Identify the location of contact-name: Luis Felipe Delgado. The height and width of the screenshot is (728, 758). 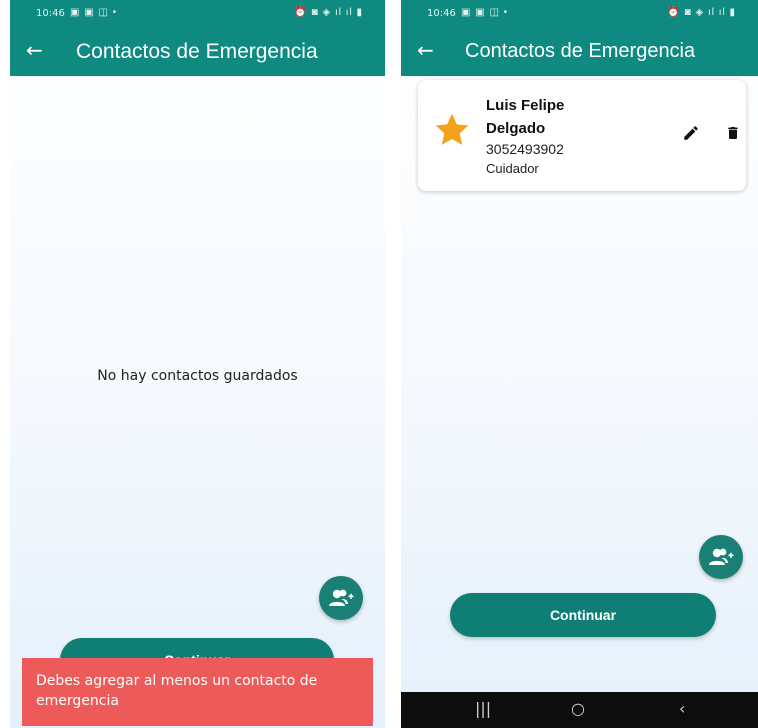
(525, 117).